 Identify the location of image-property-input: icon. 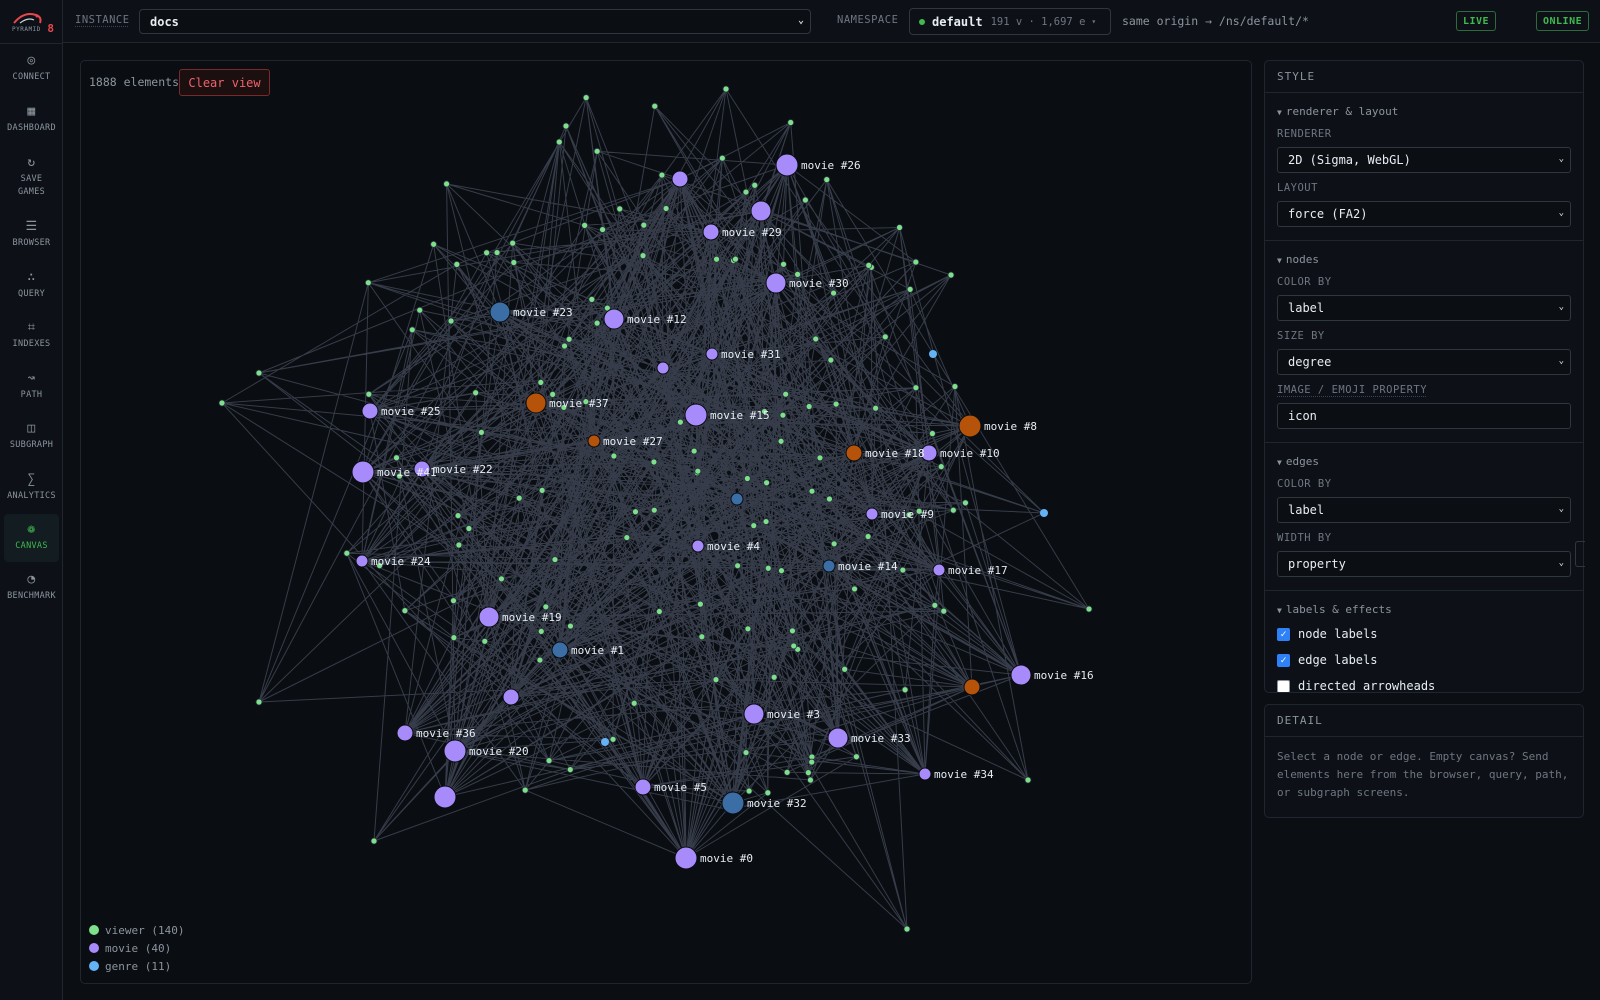
(1424, 416).